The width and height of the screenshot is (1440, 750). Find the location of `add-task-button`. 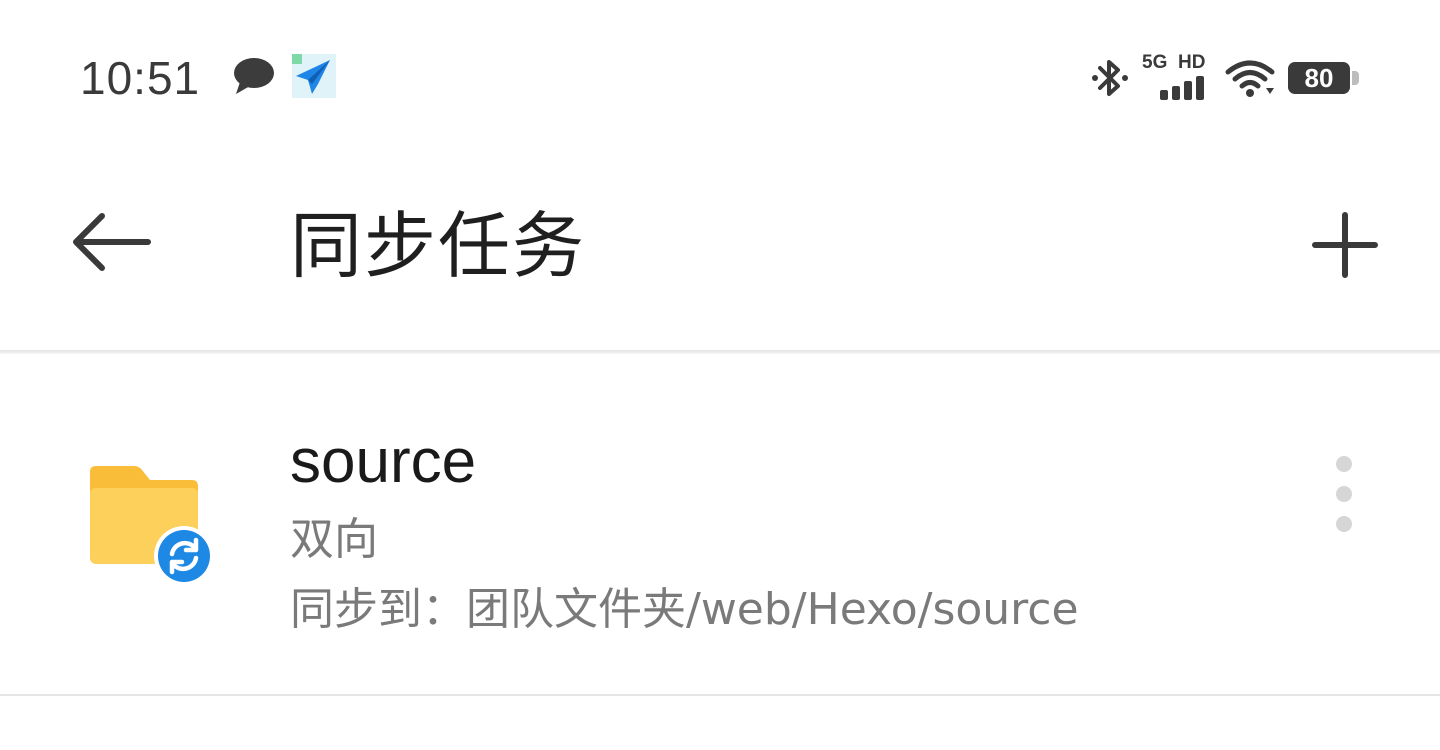

add-task-button is located at coordinates (1345, 245).